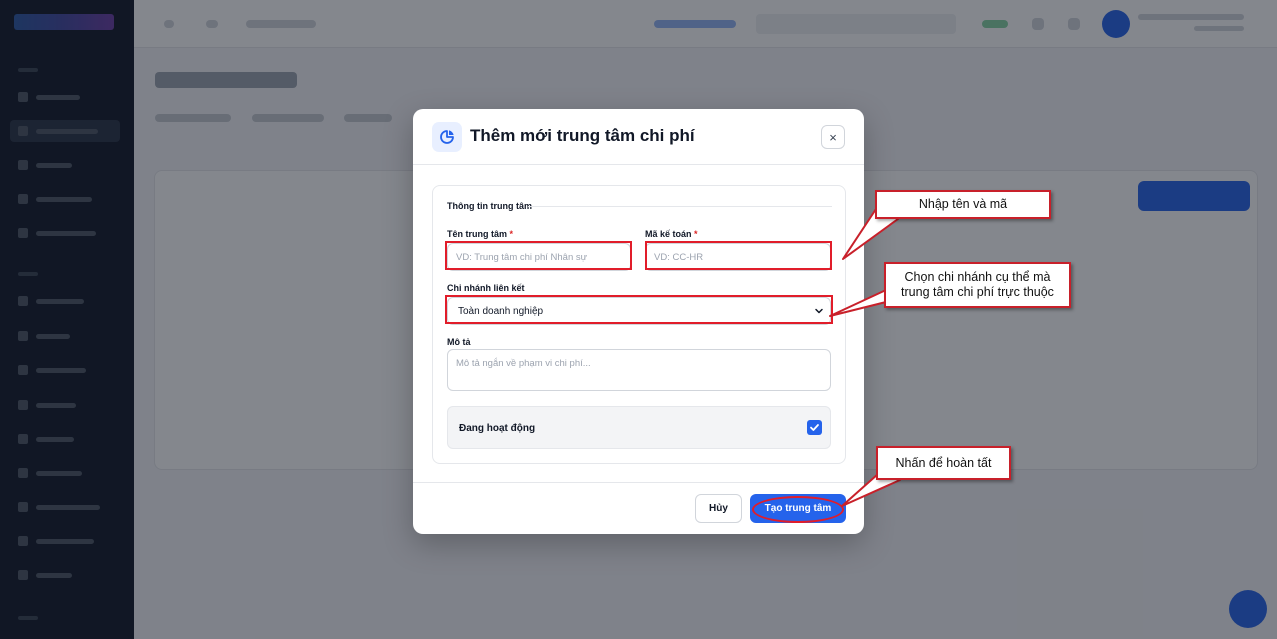 This screenshot has height=639, width=1277. Describe the element at coordinates (668, 234) in the screenshot. I see `code-label-text: Mã kế toán` at that location.